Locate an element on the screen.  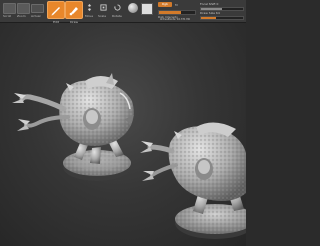
draw-size-fill is located at coordinates (208, 18).